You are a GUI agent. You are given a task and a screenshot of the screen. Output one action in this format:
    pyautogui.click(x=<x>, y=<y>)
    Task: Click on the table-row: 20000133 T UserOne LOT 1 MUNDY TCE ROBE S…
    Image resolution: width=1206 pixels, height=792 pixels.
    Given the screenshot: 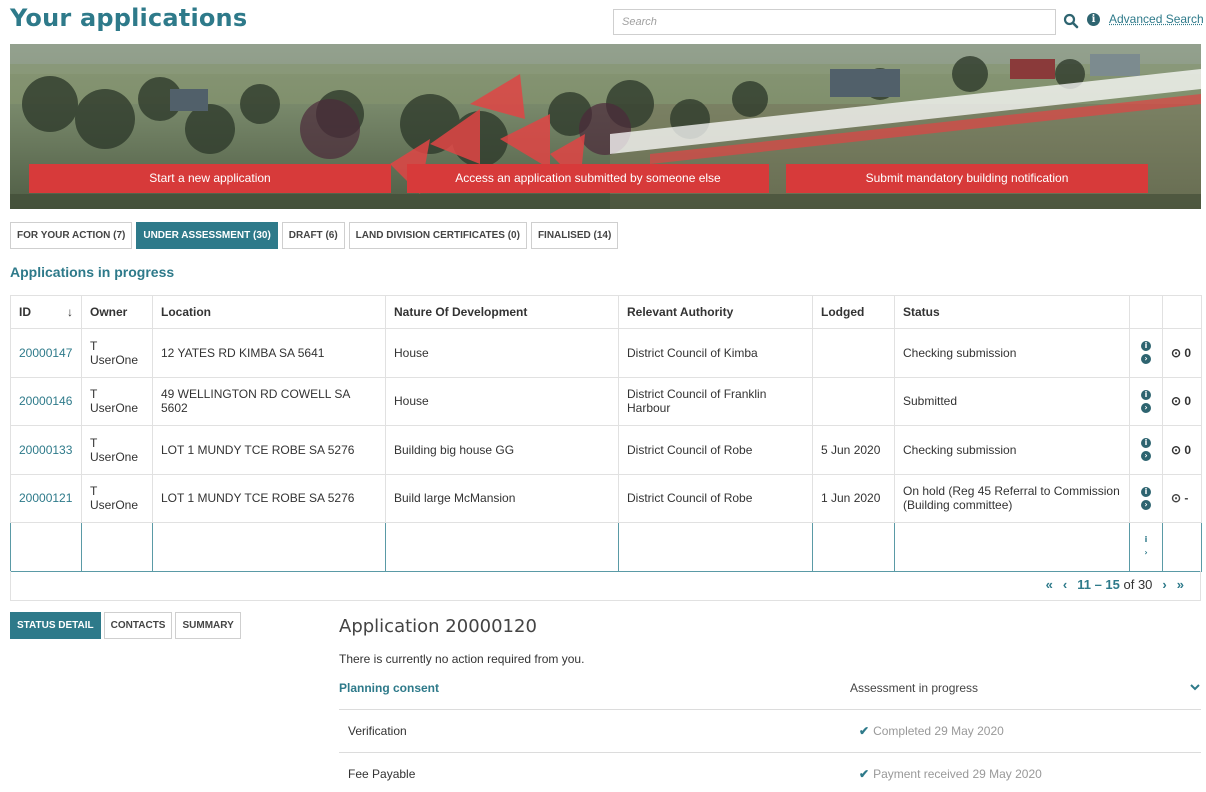 What is the action you would take?
    pyautogui.click(x=606, y=450)
    